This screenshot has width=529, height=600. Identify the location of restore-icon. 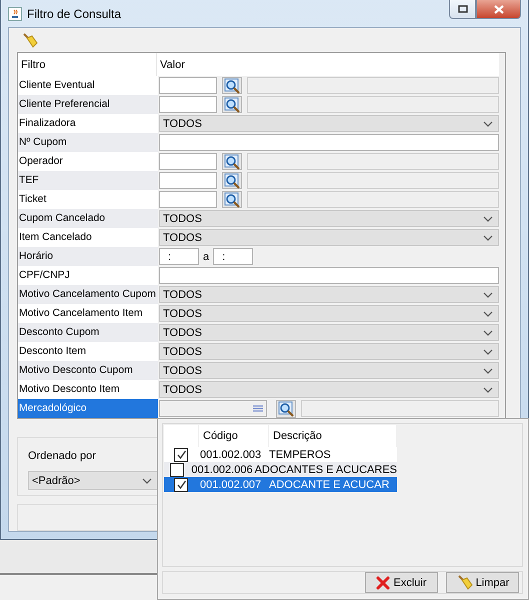
(463, 9).